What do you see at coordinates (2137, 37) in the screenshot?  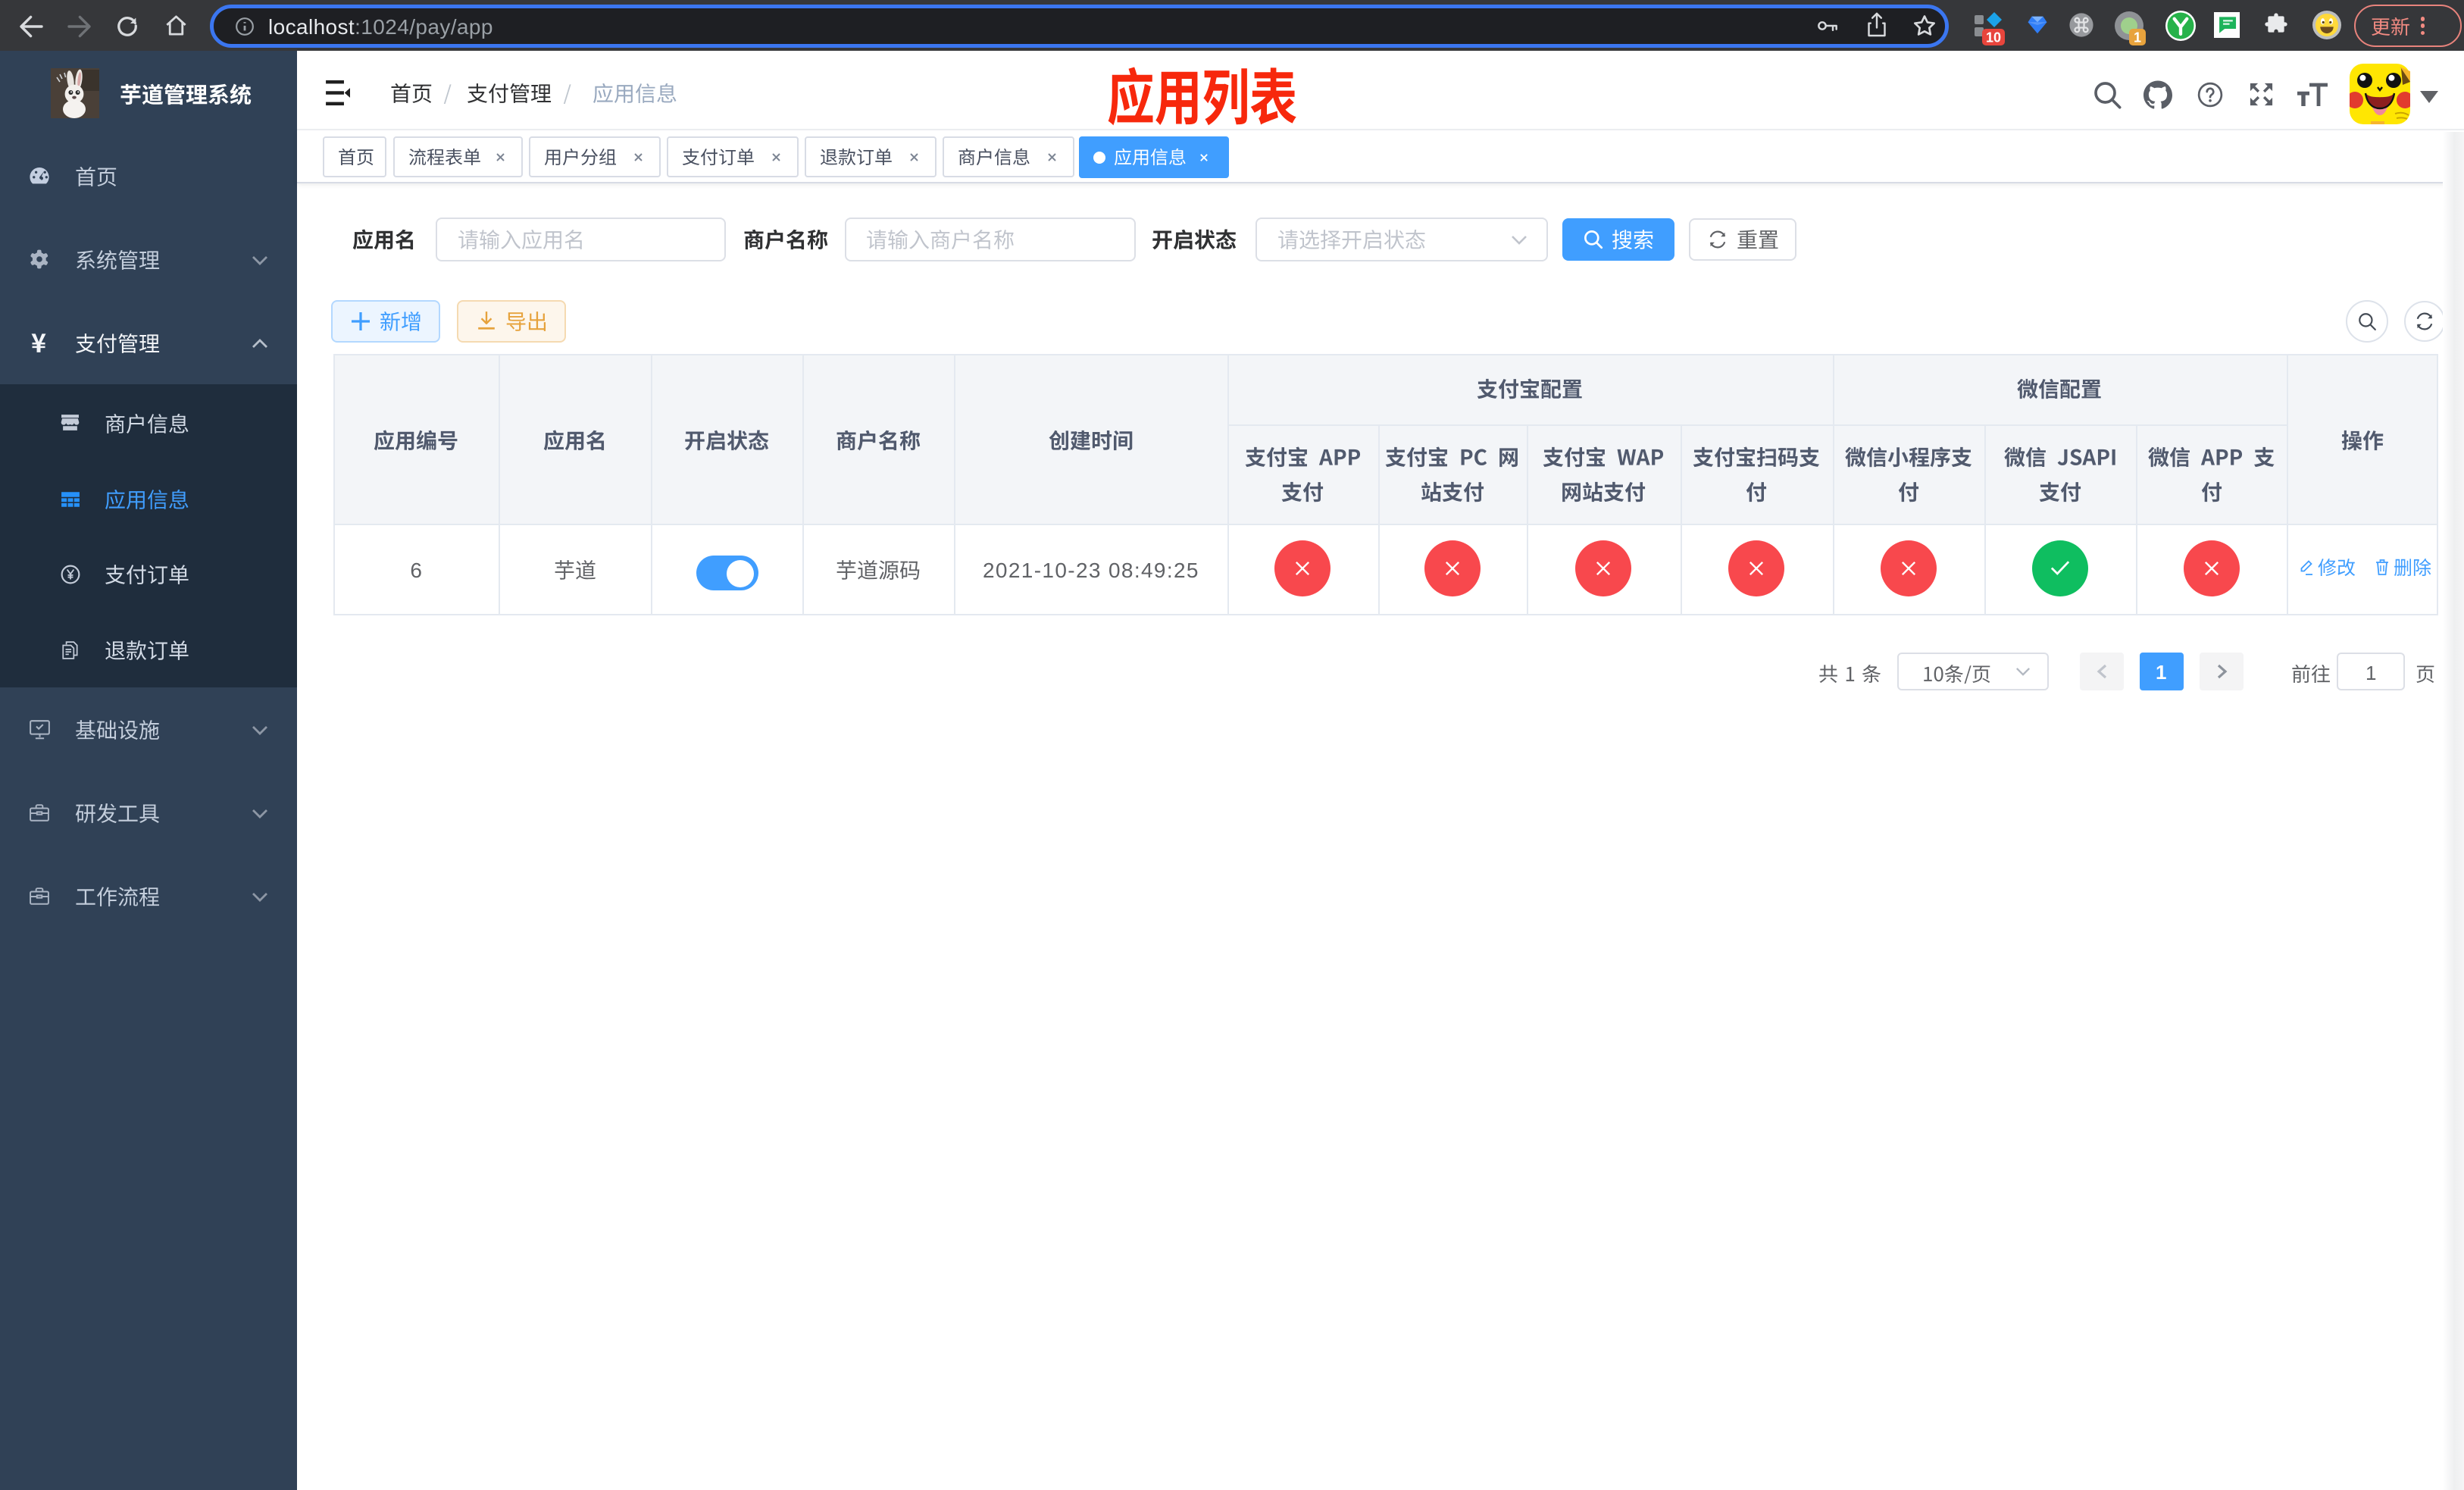 I see `svg-text: 1` at bounding box center [2137, 37].